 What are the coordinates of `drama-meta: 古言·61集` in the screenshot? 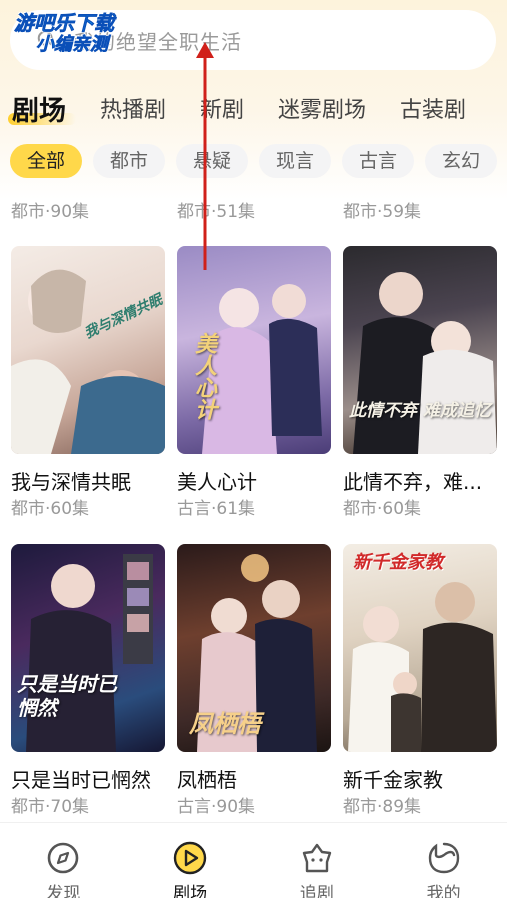 It's located at (216, 509).